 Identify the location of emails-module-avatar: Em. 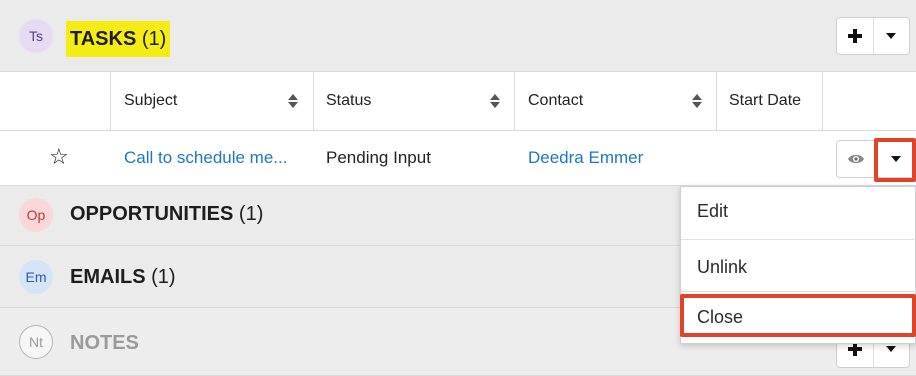
(36, 277).